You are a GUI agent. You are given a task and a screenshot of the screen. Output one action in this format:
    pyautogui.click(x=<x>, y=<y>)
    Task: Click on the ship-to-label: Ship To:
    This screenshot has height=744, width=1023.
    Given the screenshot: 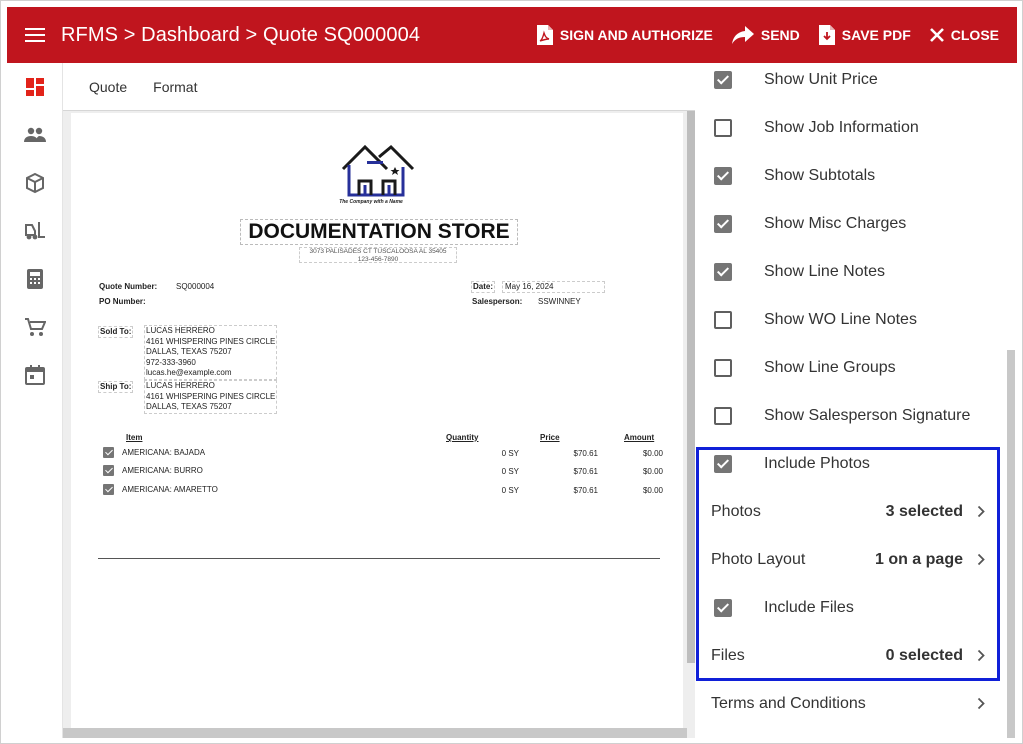 What is the action you would take?
    pyautogui.click(x=116, y=387)
    